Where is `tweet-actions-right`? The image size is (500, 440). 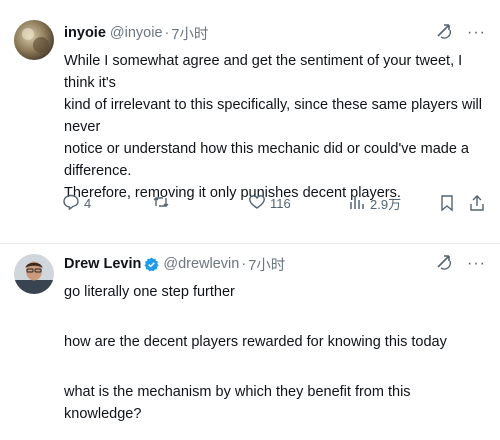
tweet-actions-right is located at coordinates (462, 203).